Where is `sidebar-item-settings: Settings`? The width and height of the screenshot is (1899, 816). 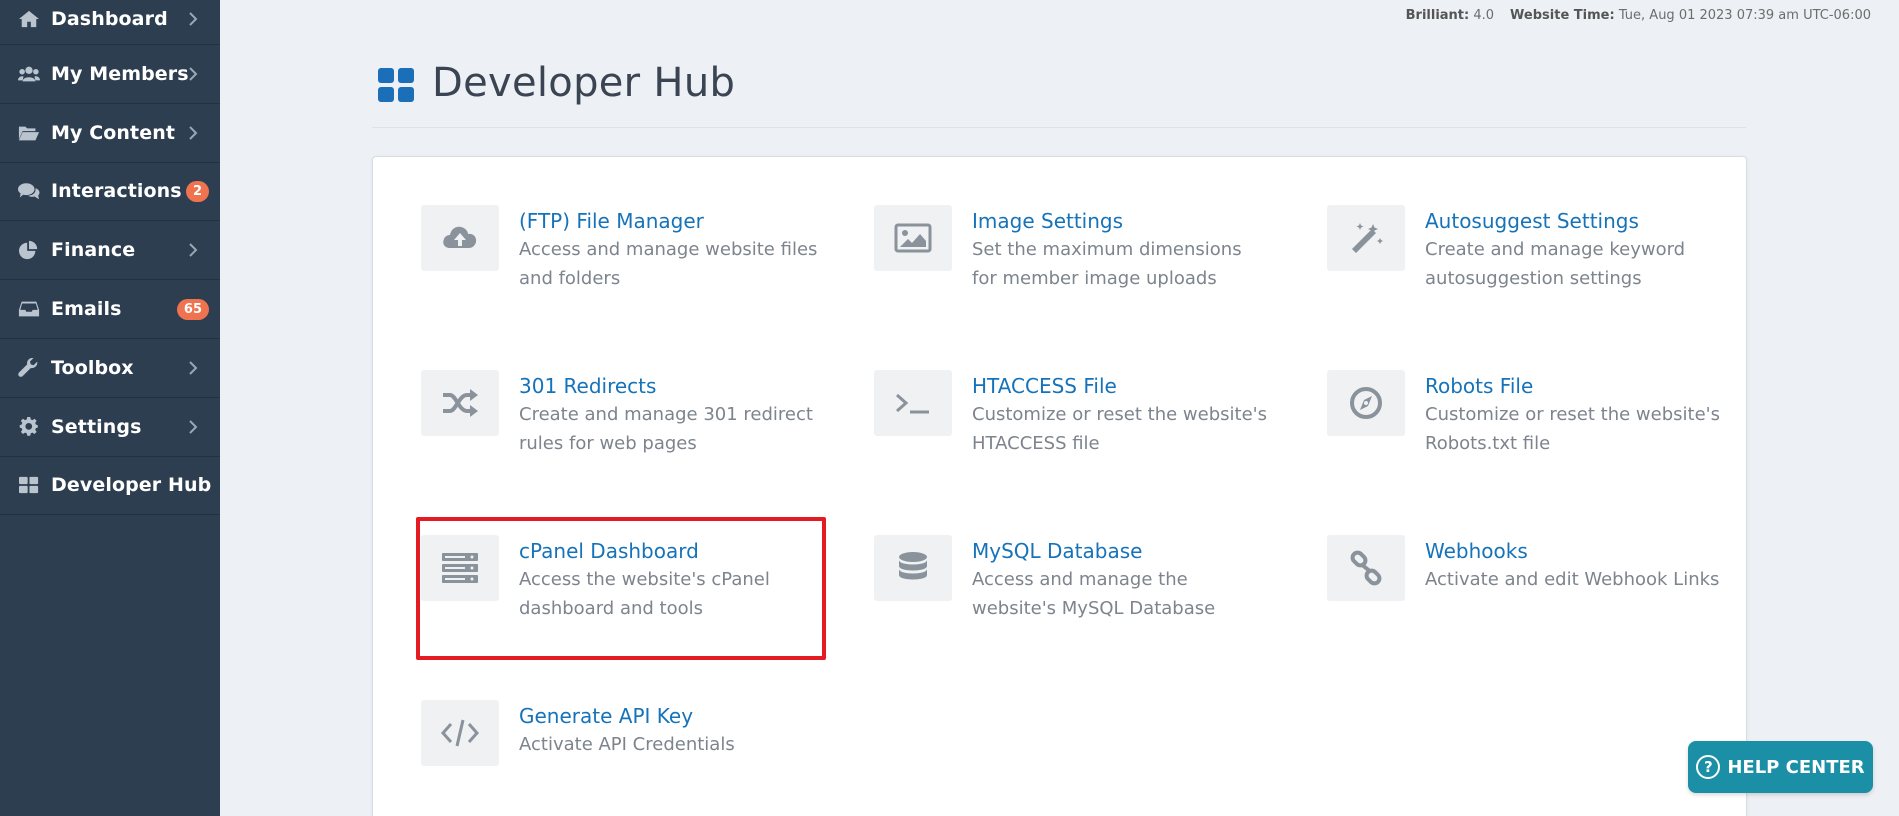
sidebar-item-settings: Settings is located at coordinates (110, 427).